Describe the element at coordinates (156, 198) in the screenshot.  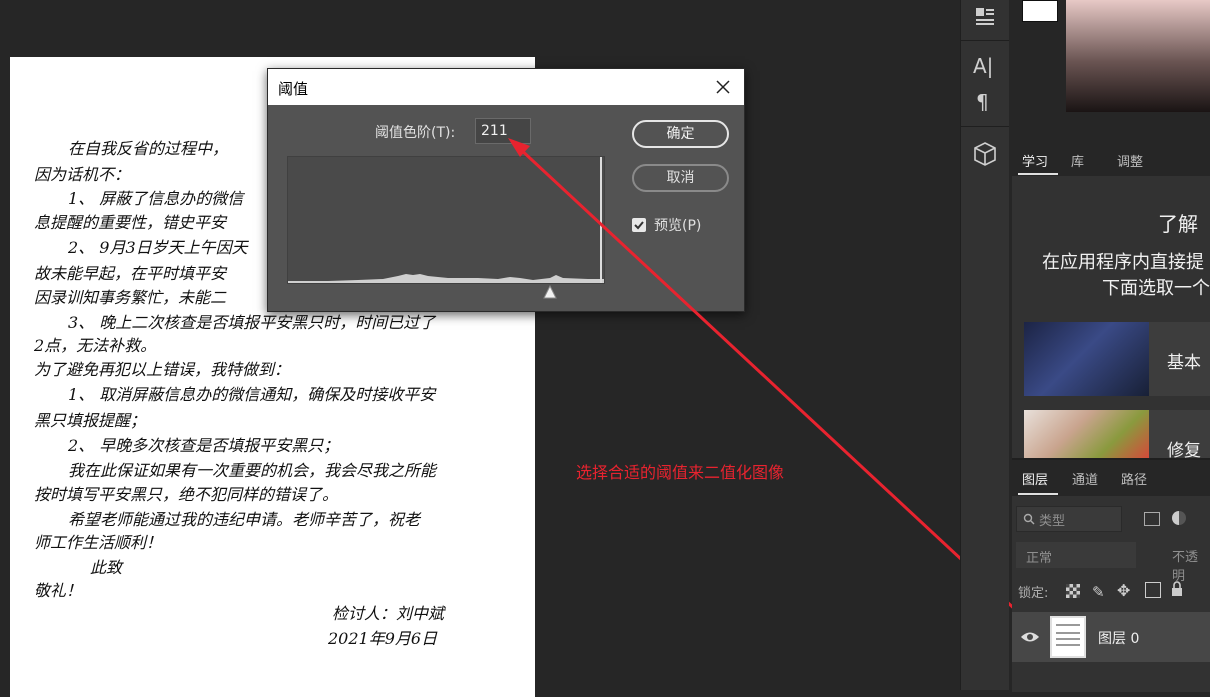
I see `doc-line: 1、 屏蔽了信息办的微信` at that location.